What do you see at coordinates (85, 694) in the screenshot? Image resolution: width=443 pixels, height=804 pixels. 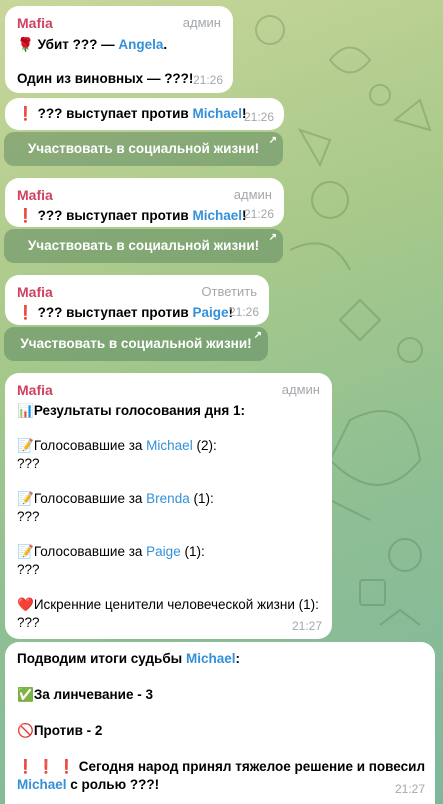 I see `for-count: ✅За линчевание - 3` at bounding box center [85, 694].